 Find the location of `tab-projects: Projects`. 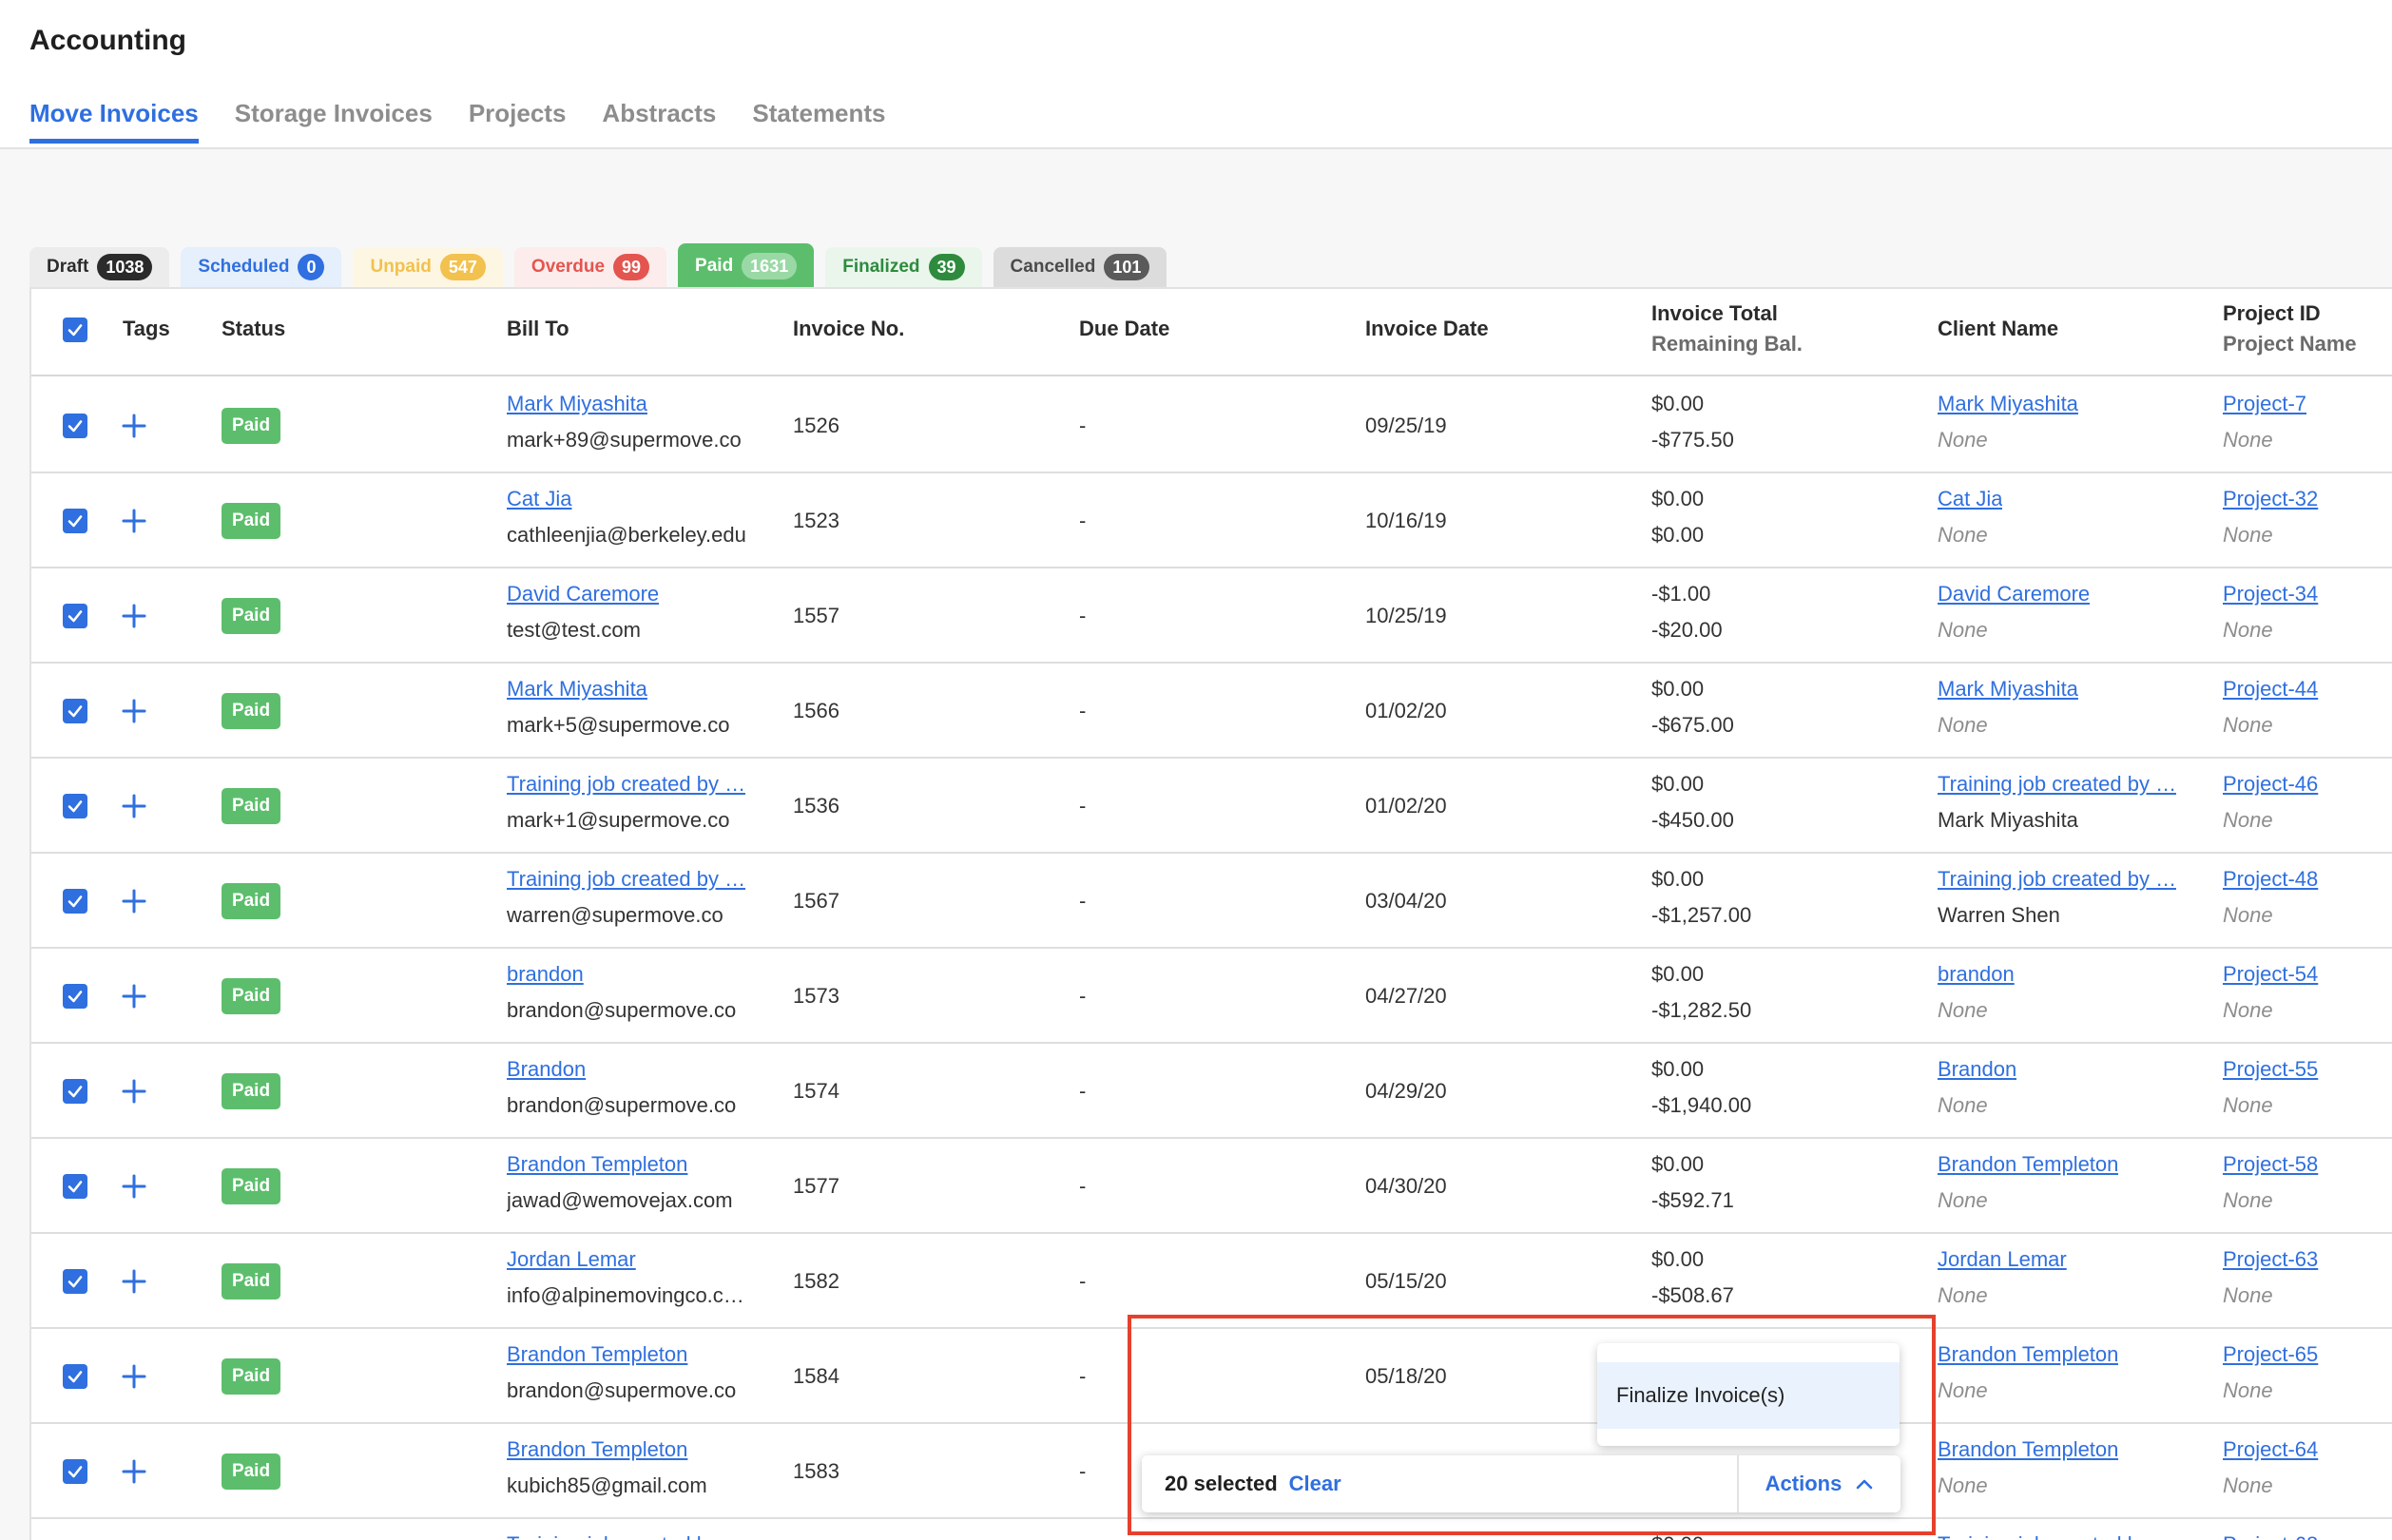

tab-projects: Projects is located at coordinates (518, 121).